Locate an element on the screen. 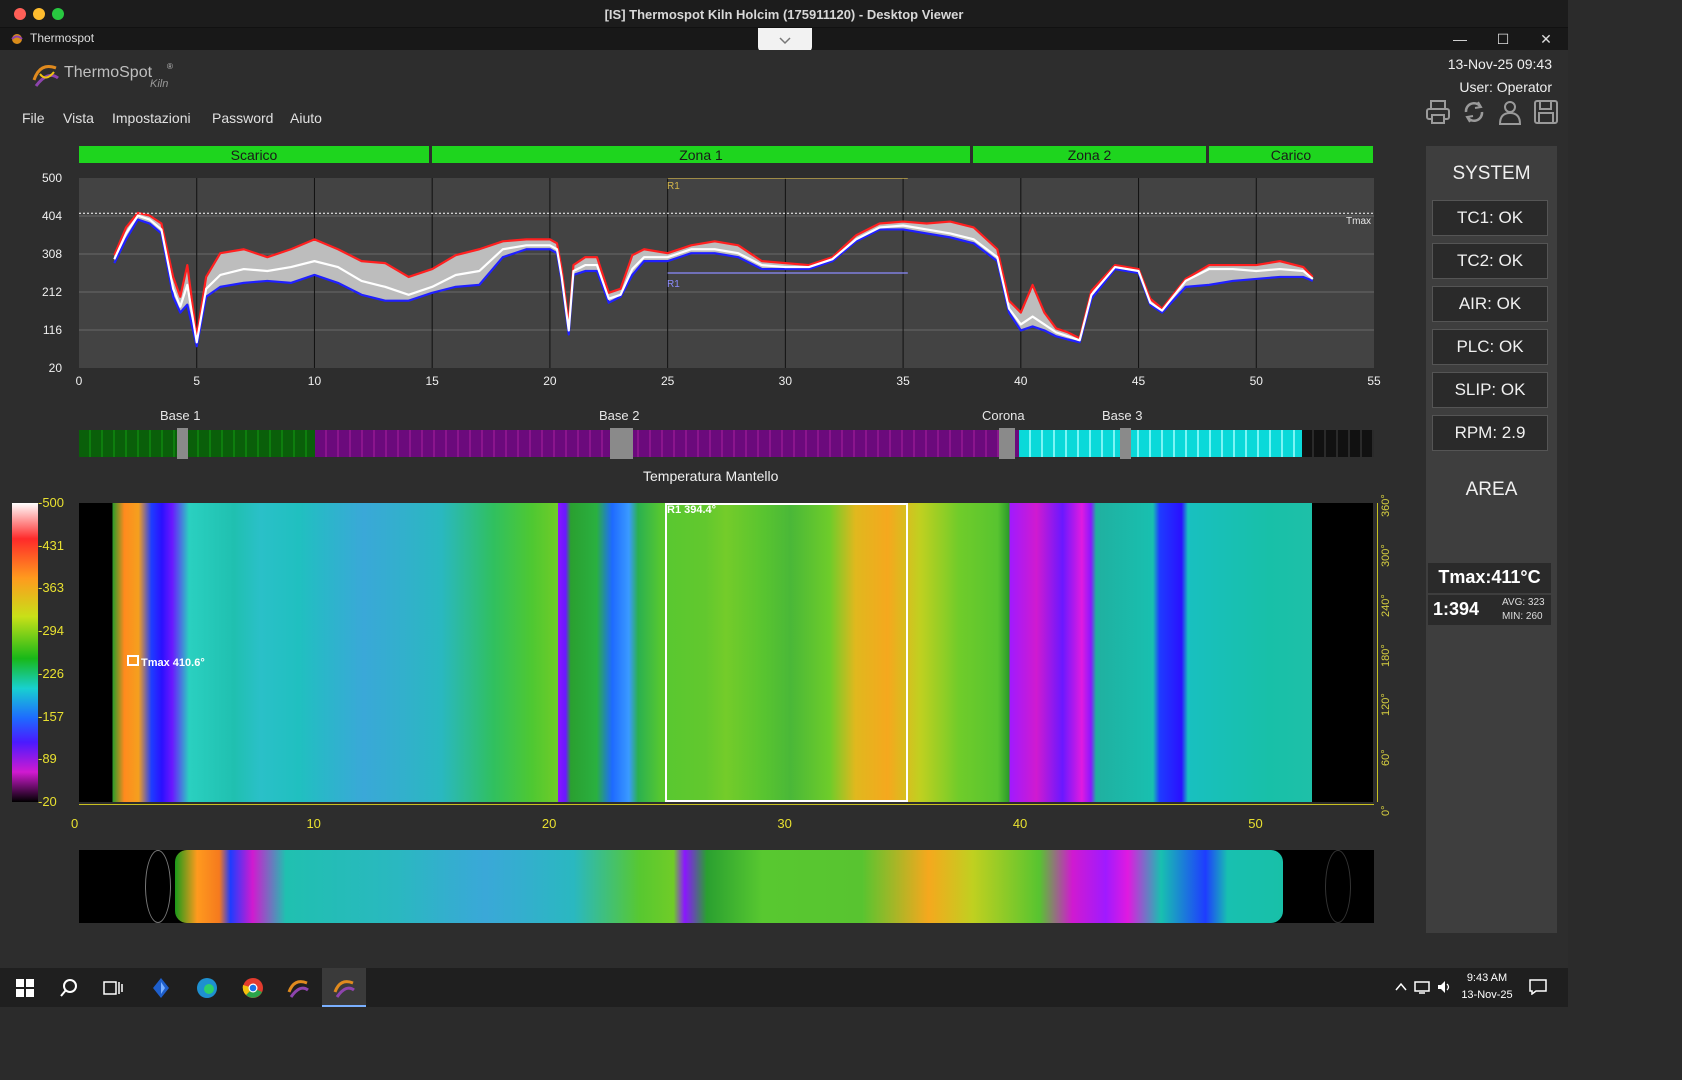  zone-zona-1: Zona 1 is located at coordinates (701, 154).